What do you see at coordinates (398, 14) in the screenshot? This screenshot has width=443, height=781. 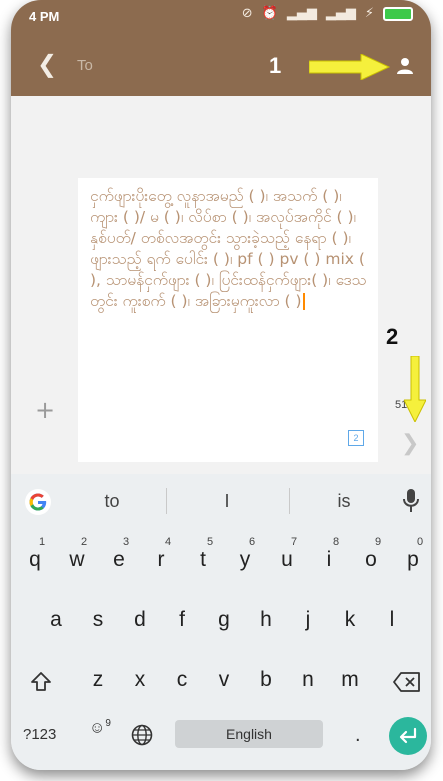 I see `battery-icon` at bounding box center [398, 14].